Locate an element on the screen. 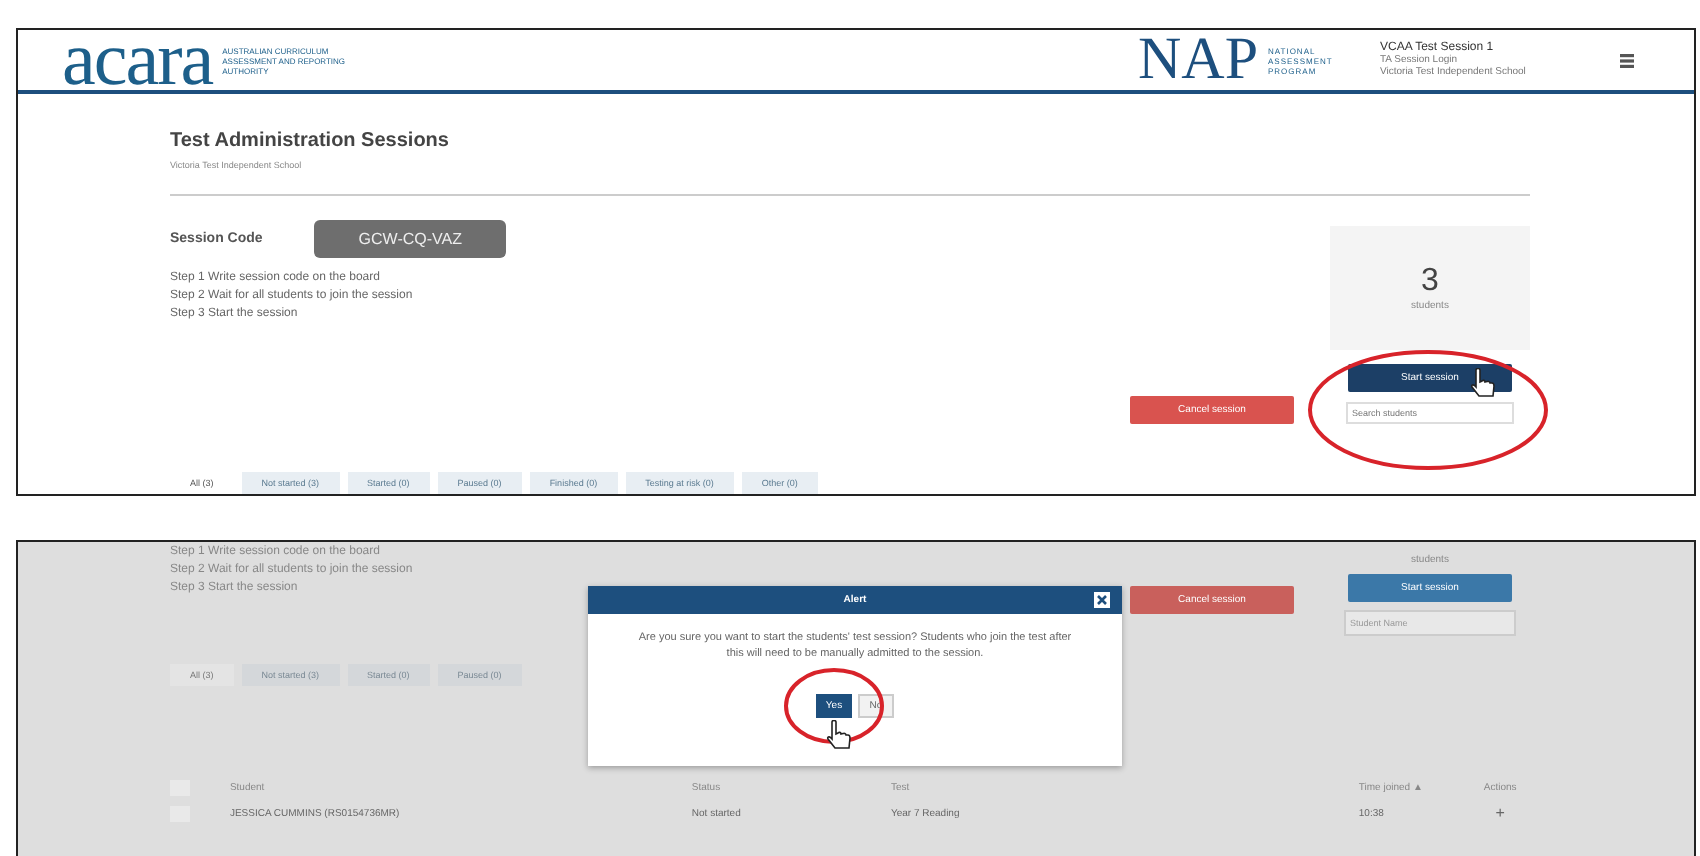  add-action: + is located at coordinates (1500, 813).